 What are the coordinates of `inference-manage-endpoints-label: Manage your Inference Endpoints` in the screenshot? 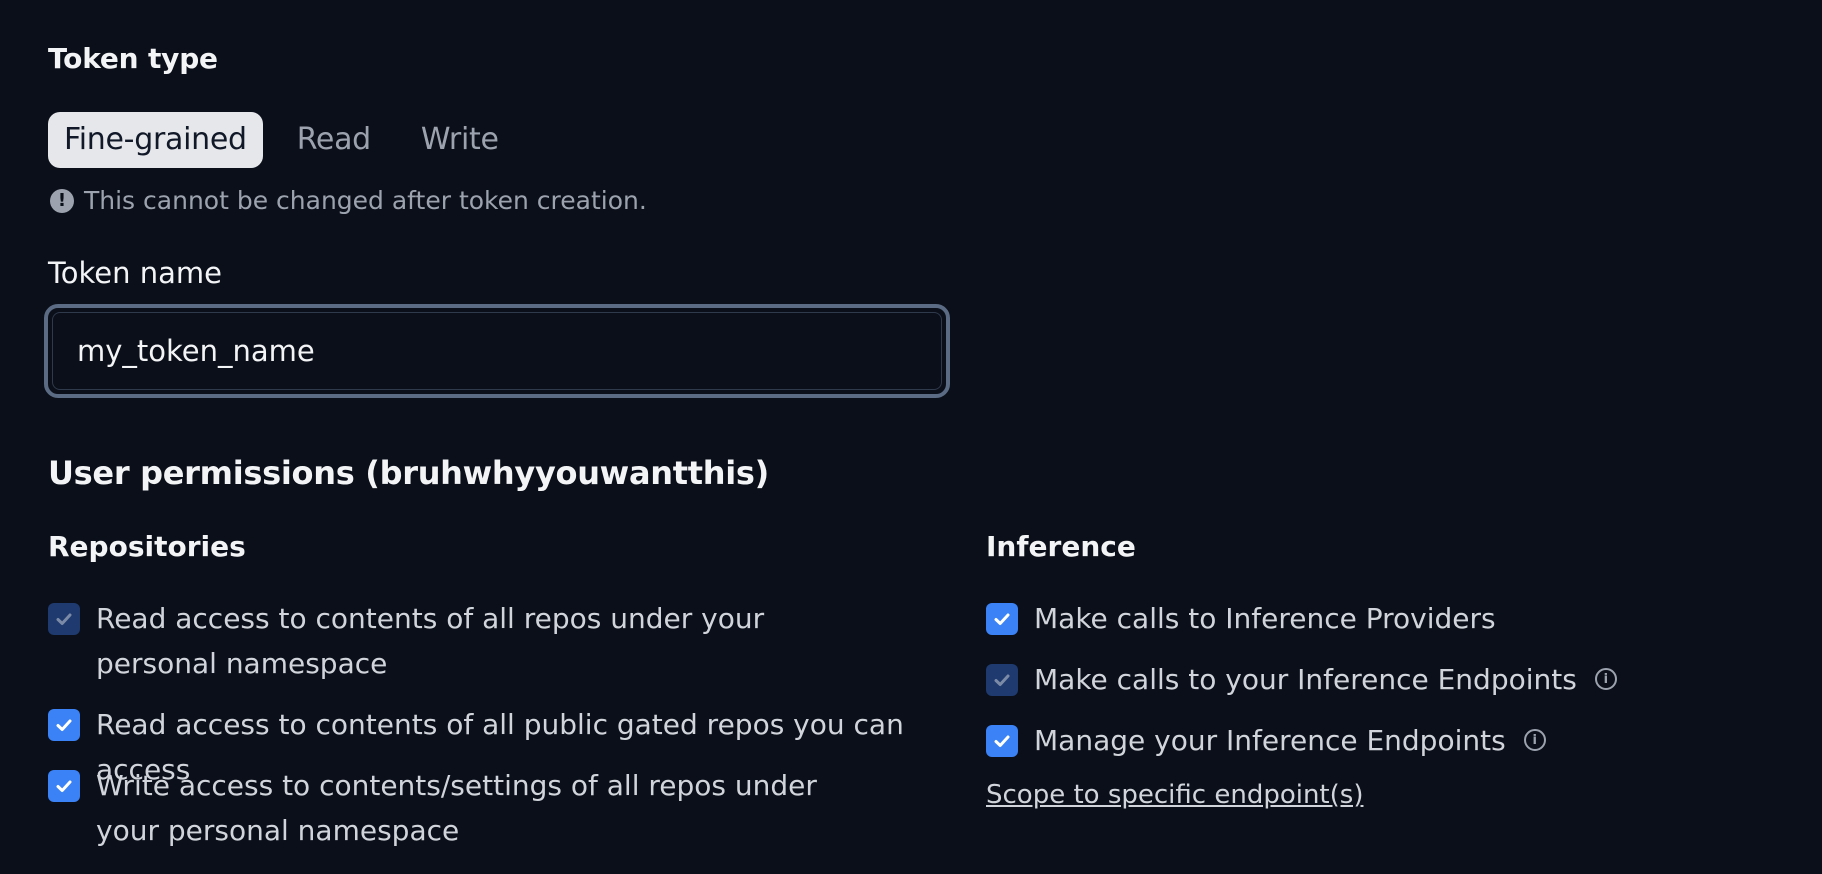 It's located at (1270, 740).